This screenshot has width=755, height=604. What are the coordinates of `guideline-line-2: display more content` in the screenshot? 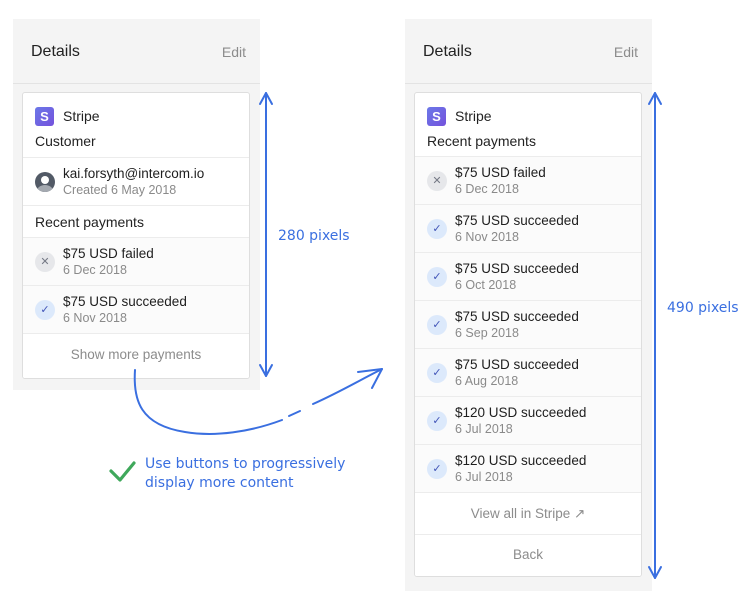 It's located at (219, 483).